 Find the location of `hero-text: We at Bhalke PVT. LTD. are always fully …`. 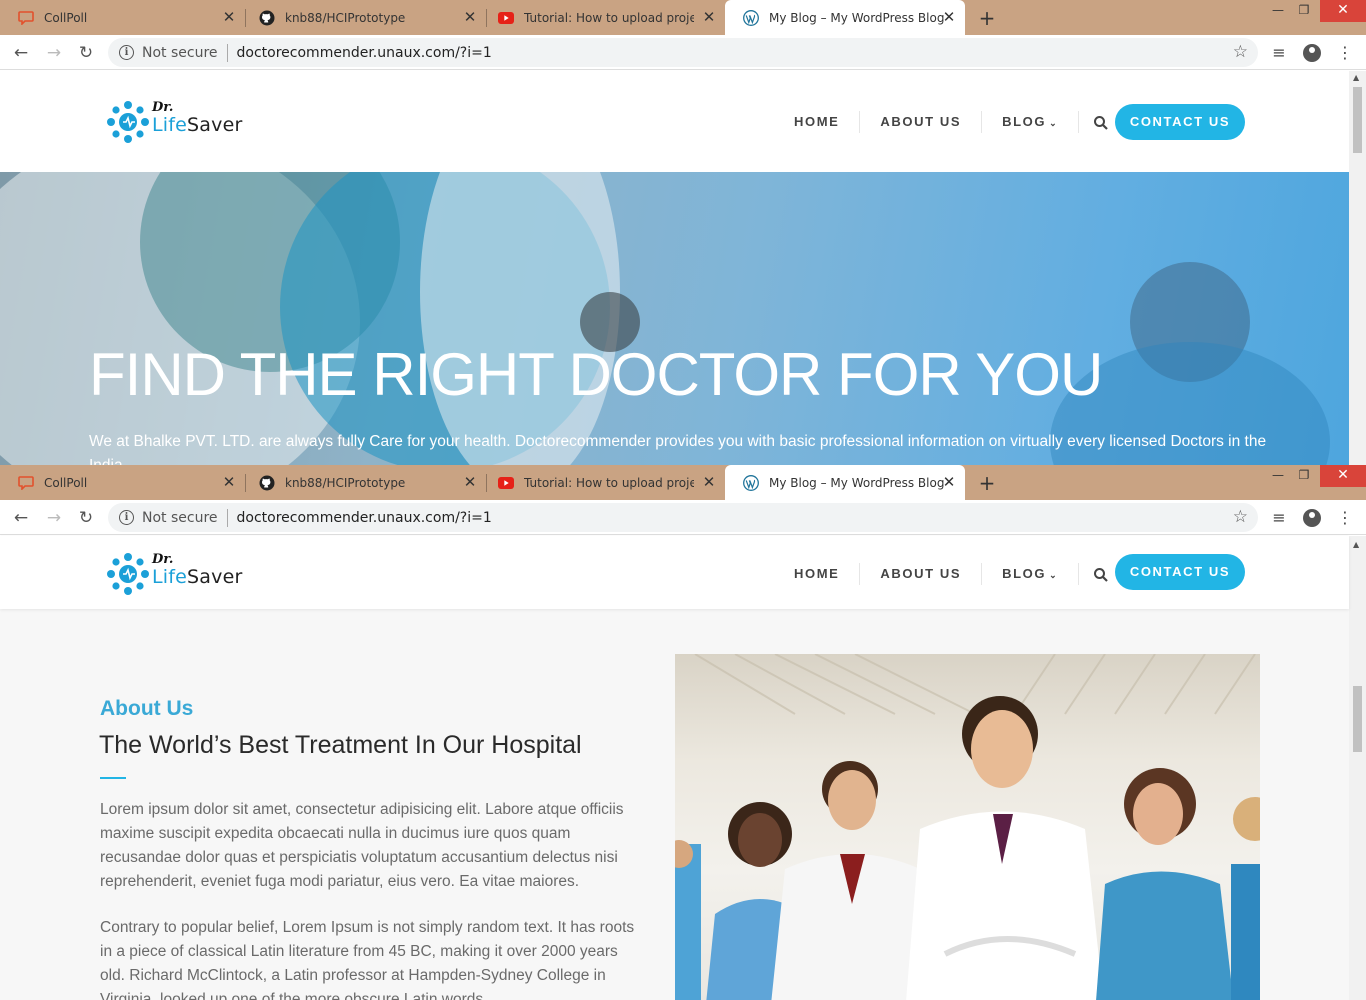

hero-text: We at Bhalke PVT. LTD. are always fully … is located at coordinates (678, 449).